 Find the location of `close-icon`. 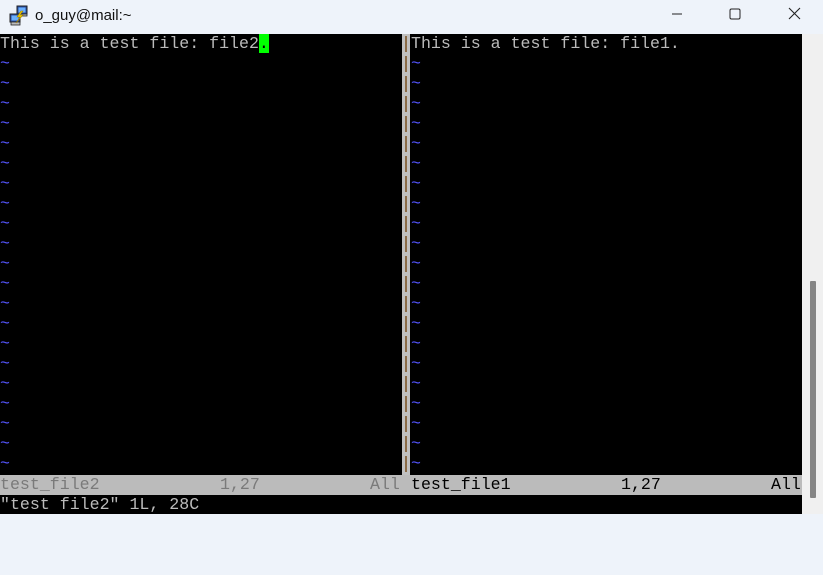

close-icon is located at coordinates (794, 16).